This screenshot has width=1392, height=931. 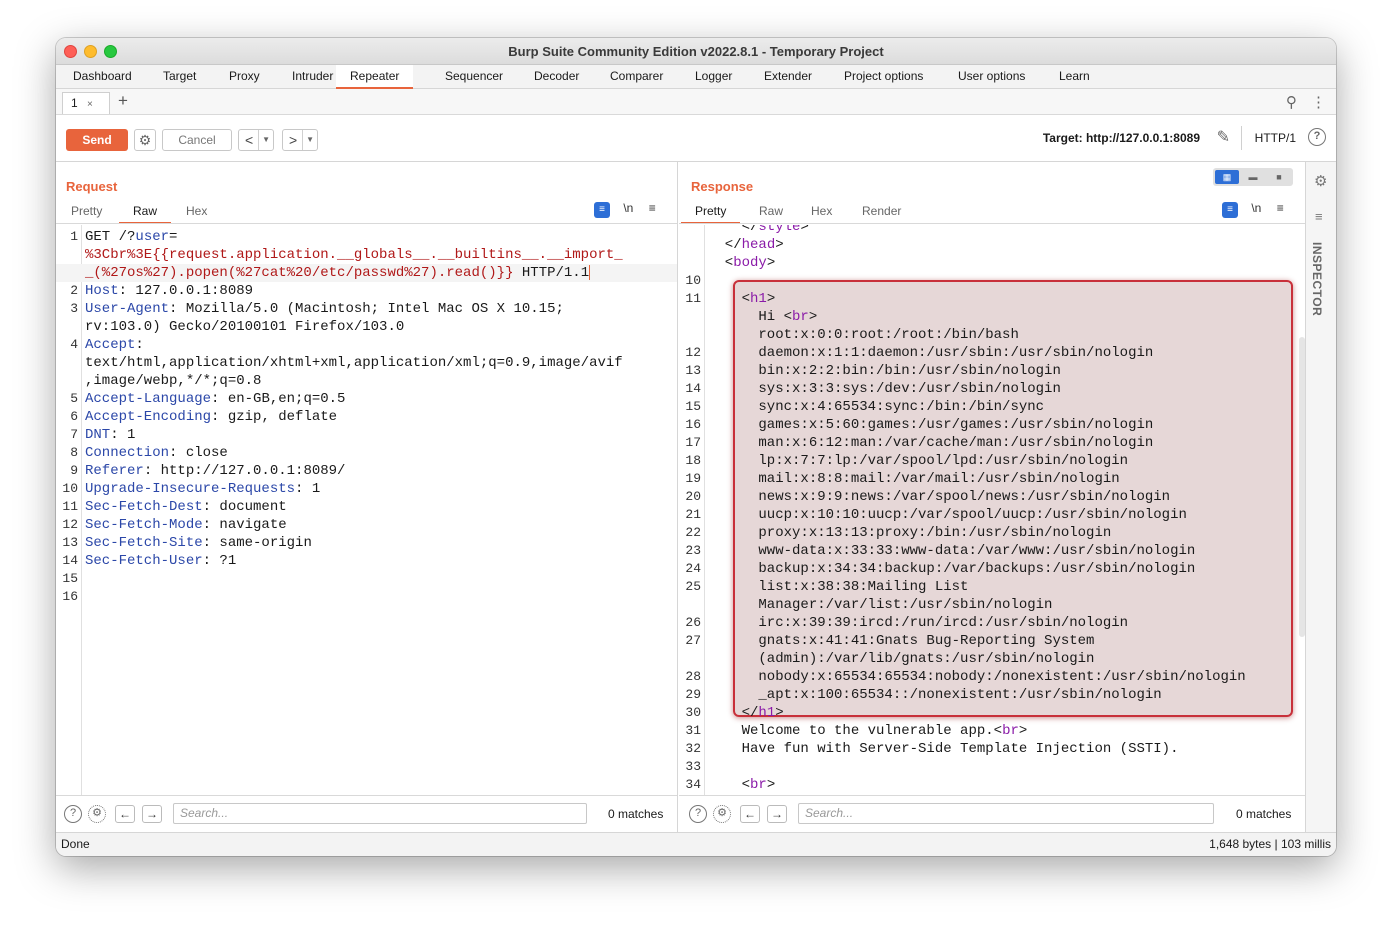 I want to click on request-line: 4 Accept:, so click(x=366, y=345).